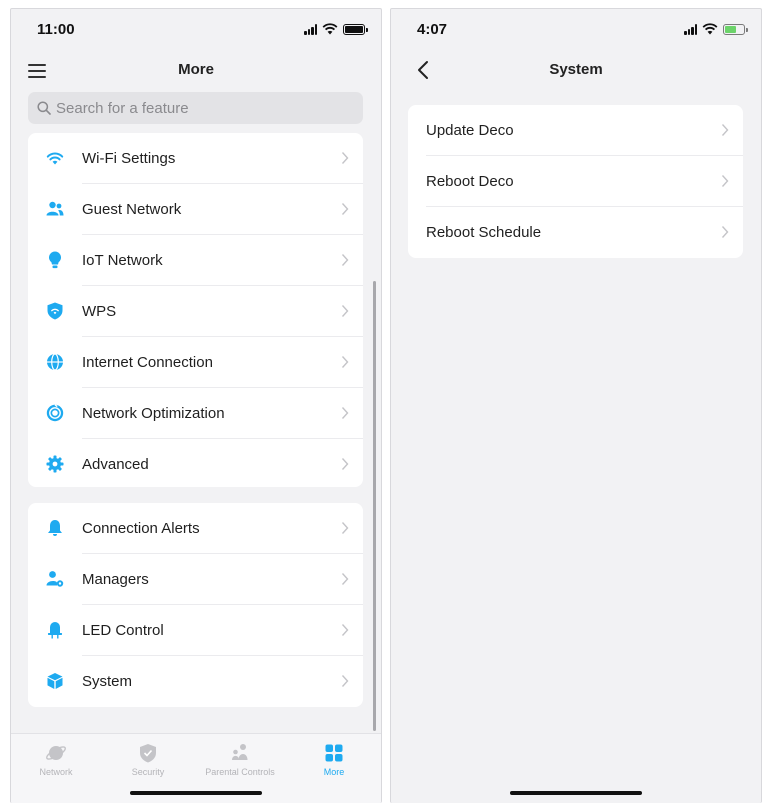 The image size is (762, 803). What do you see at coordinates (44, 108) in the screenshot?
I see `search-icon` at bounding box center [44, 108].